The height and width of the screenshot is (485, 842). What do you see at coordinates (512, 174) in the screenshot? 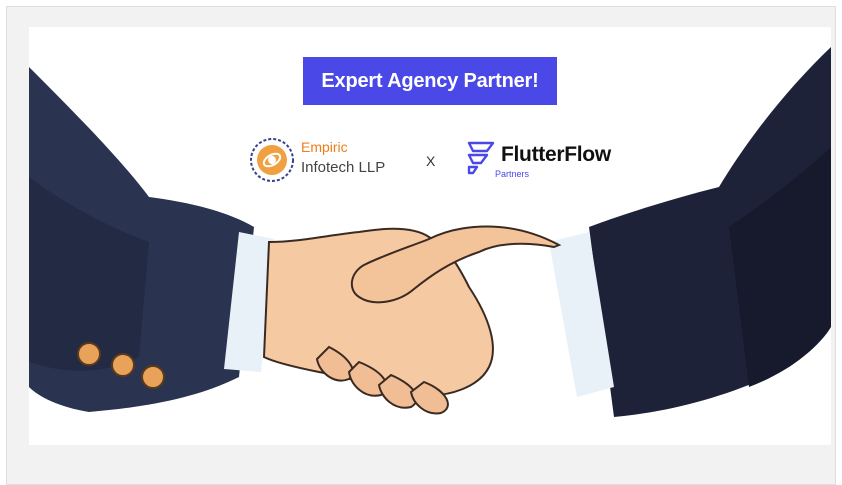
I see `flutterflow-subtitle: Partners` at bounding box center [512, 174].